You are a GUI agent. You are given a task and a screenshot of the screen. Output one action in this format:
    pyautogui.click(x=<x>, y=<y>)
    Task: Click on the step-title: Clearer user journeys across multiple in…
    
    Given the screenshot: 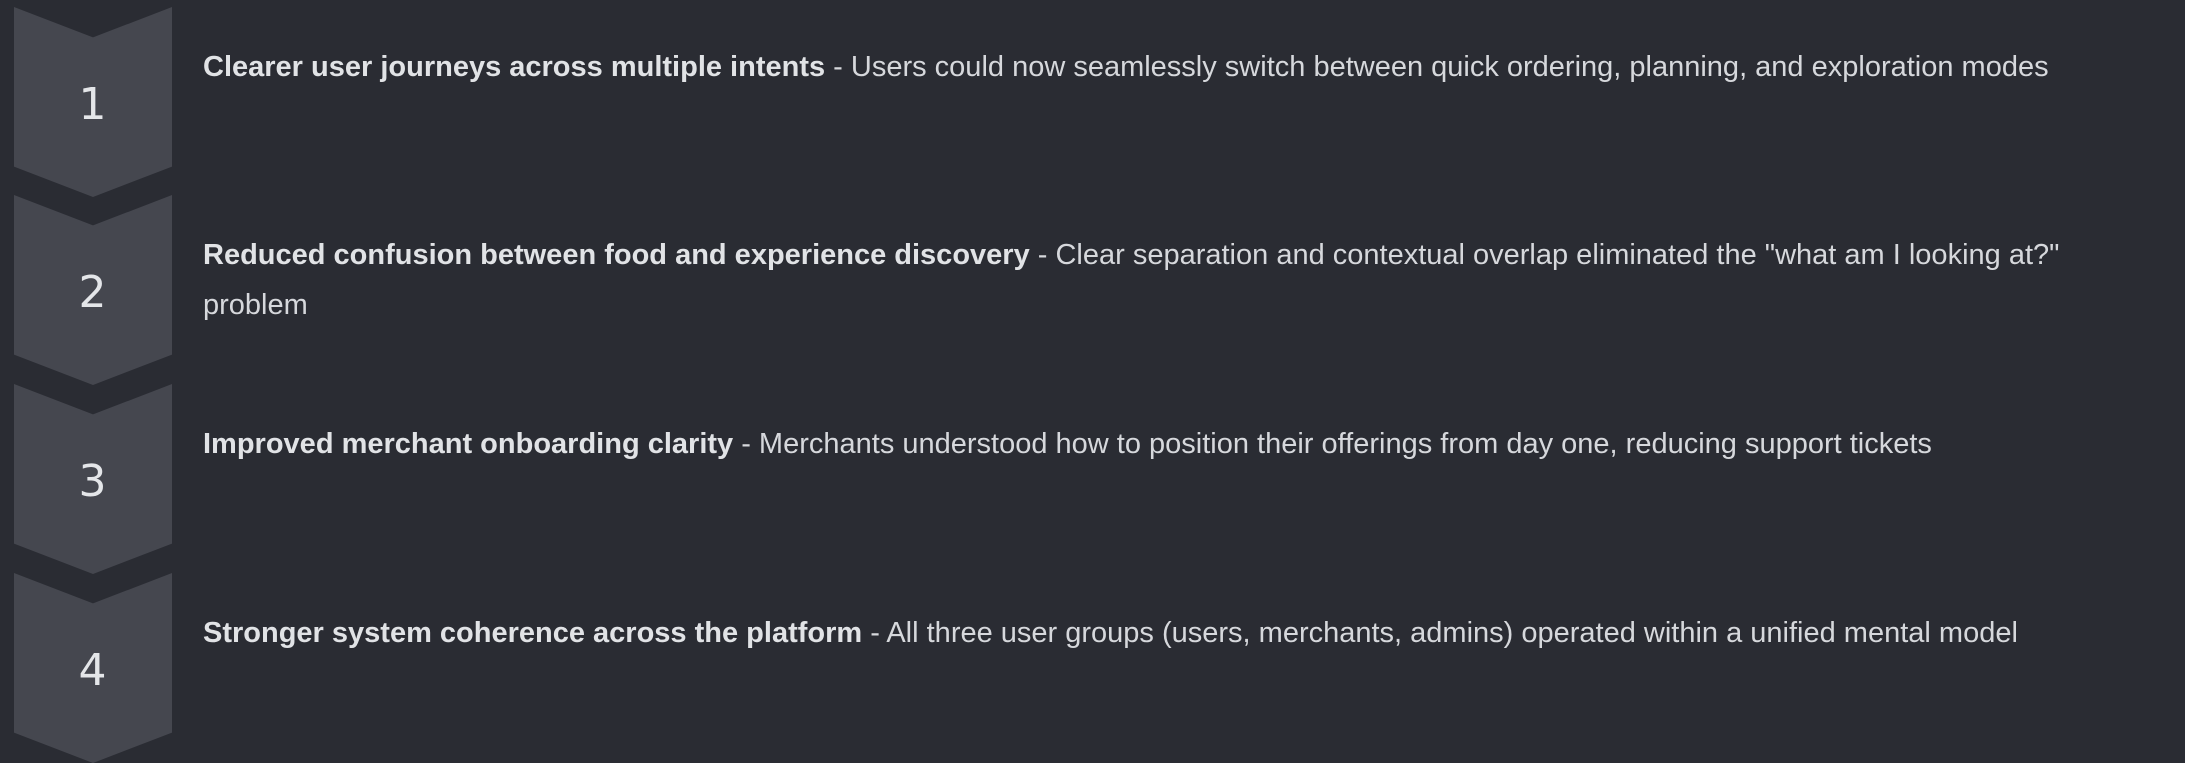 What is the action you would take?
    pyautogui.click(x=514, y=67)
    